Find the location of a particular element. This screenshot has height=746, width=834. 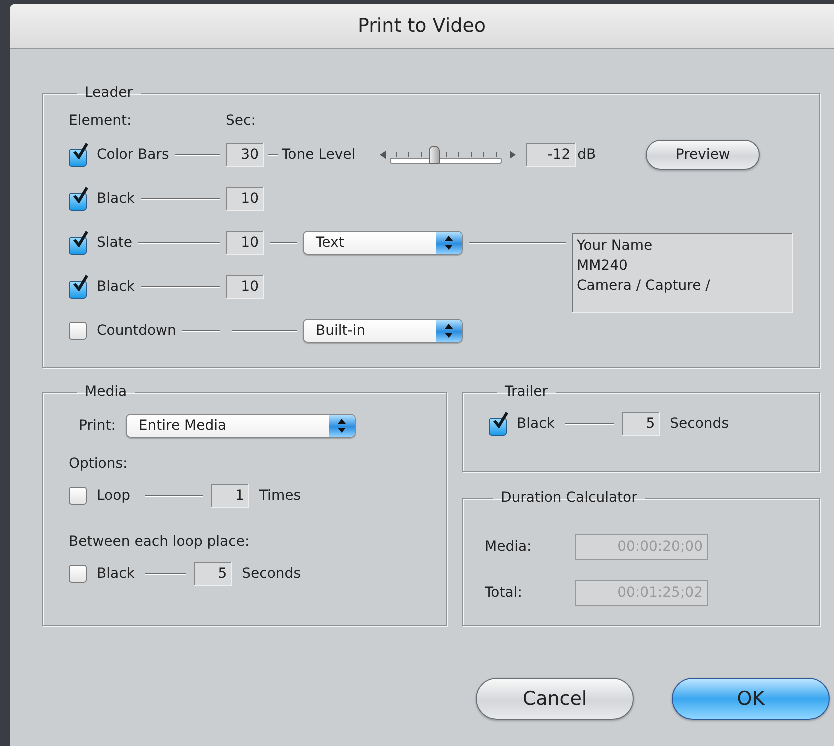

column-heading: Sec: is located at coordinates (241, 121).